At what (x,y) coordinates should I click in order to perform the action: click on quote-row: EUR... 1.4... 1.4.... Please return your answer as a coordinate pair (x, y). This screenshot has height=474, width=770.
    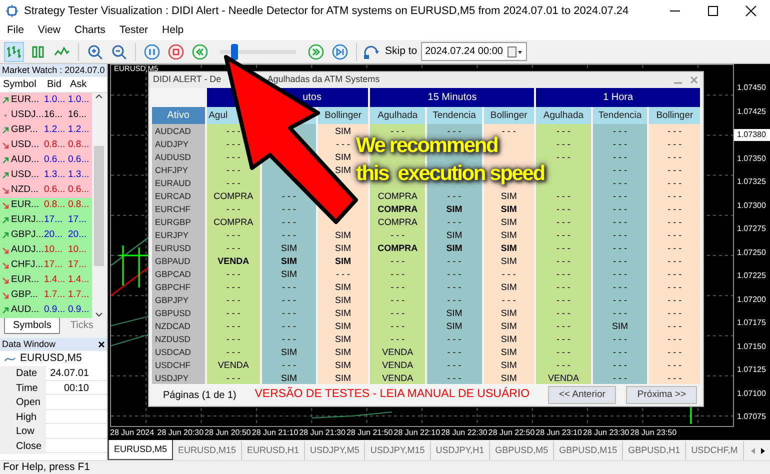
    Looking at the image, I should click on (46, 280).